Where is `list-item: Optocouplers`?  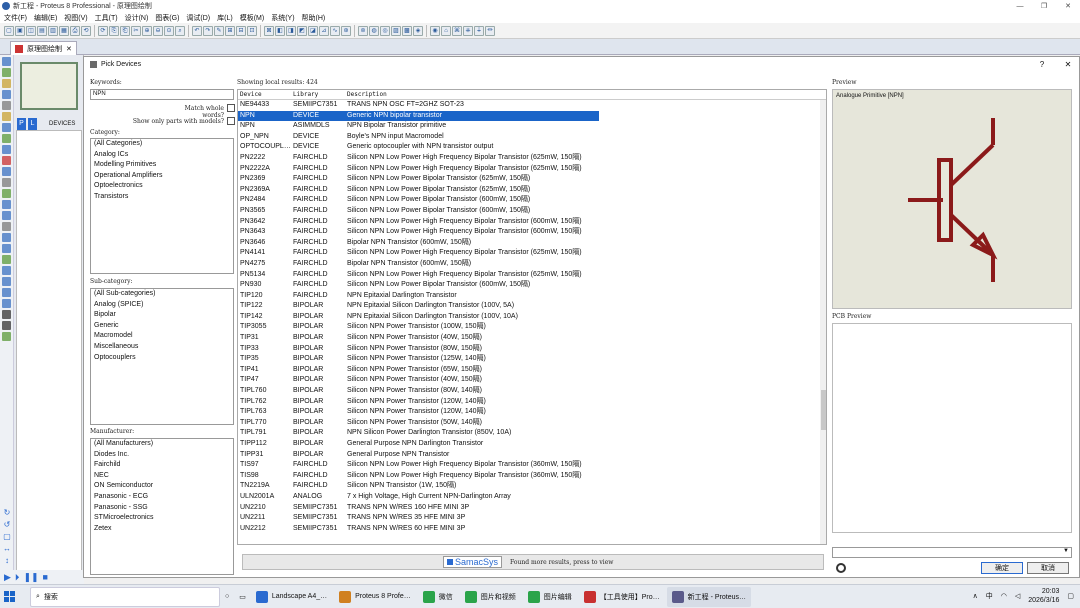 list-item: Optocouplers is located at coordinates (162, 358).